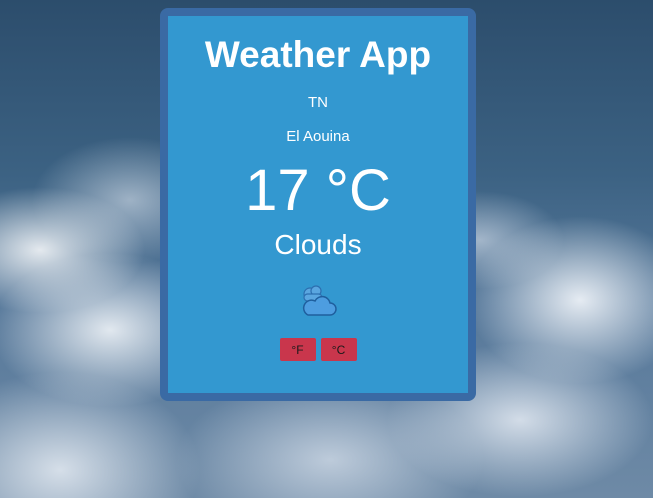 Image resolution: width=653 pixels, height=498 pixels. I want to click on weather-description: Clouds, so click(318, 244).